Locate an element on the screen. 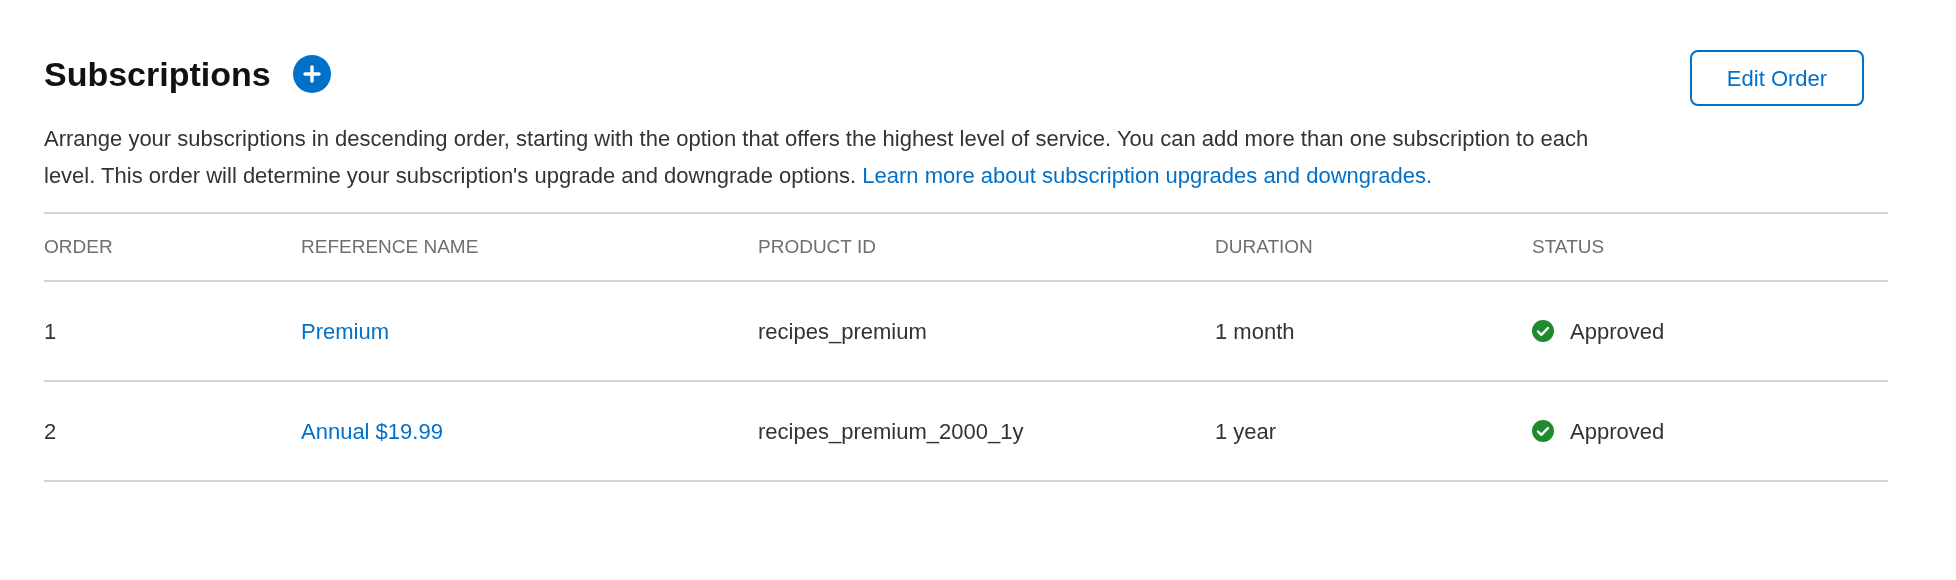 The width and height of the screenshot is (1956, 580). product-id-cell: recipes_premium_2000_1y is located at coordinates (891, 431).